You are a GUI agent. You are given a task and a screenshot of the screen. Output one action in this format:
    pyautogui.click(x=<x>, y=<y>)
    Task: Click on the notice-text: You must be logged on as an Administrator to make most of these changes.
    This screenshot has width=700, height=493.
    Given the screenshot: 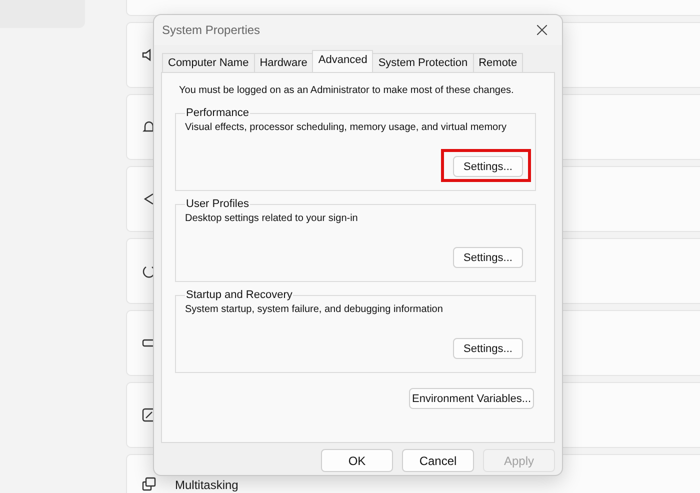 What is the action you would take?
    pyautogui.click(x=346, y=91)
    